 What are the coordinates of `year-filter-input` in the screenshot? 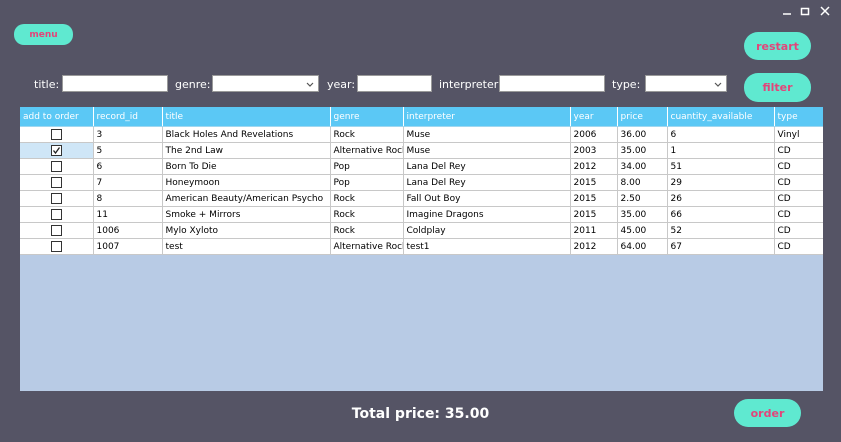 It's located at (394, 83).